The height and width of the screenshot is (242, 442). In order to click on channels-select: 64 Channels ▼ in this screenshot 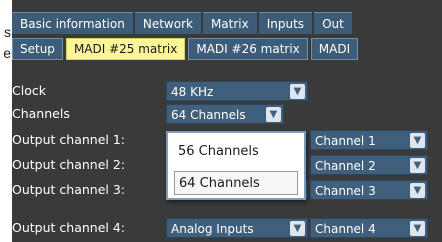, I will do `click(225, 114)`.